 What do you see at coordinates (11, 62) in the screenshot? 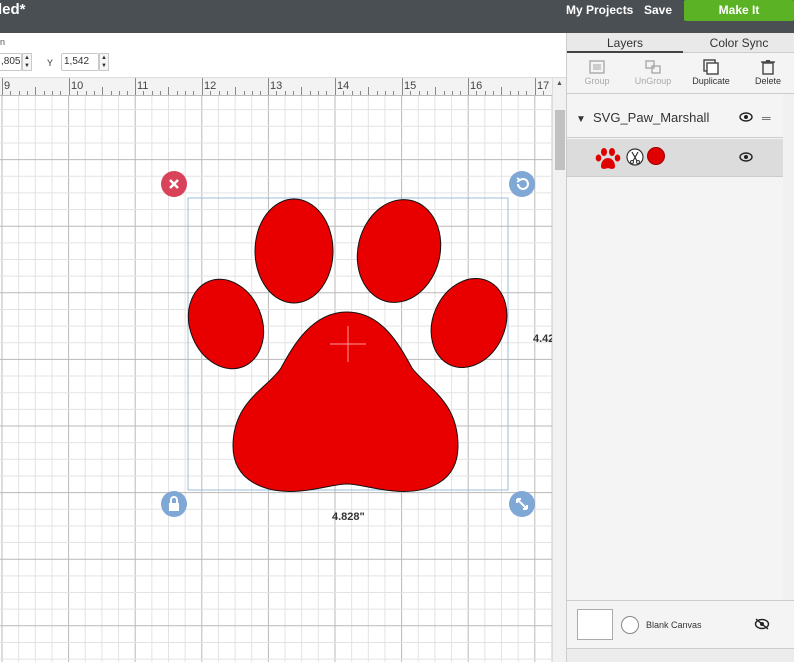
I see `x-position-input: ,805` at bounding box center [11, 62].